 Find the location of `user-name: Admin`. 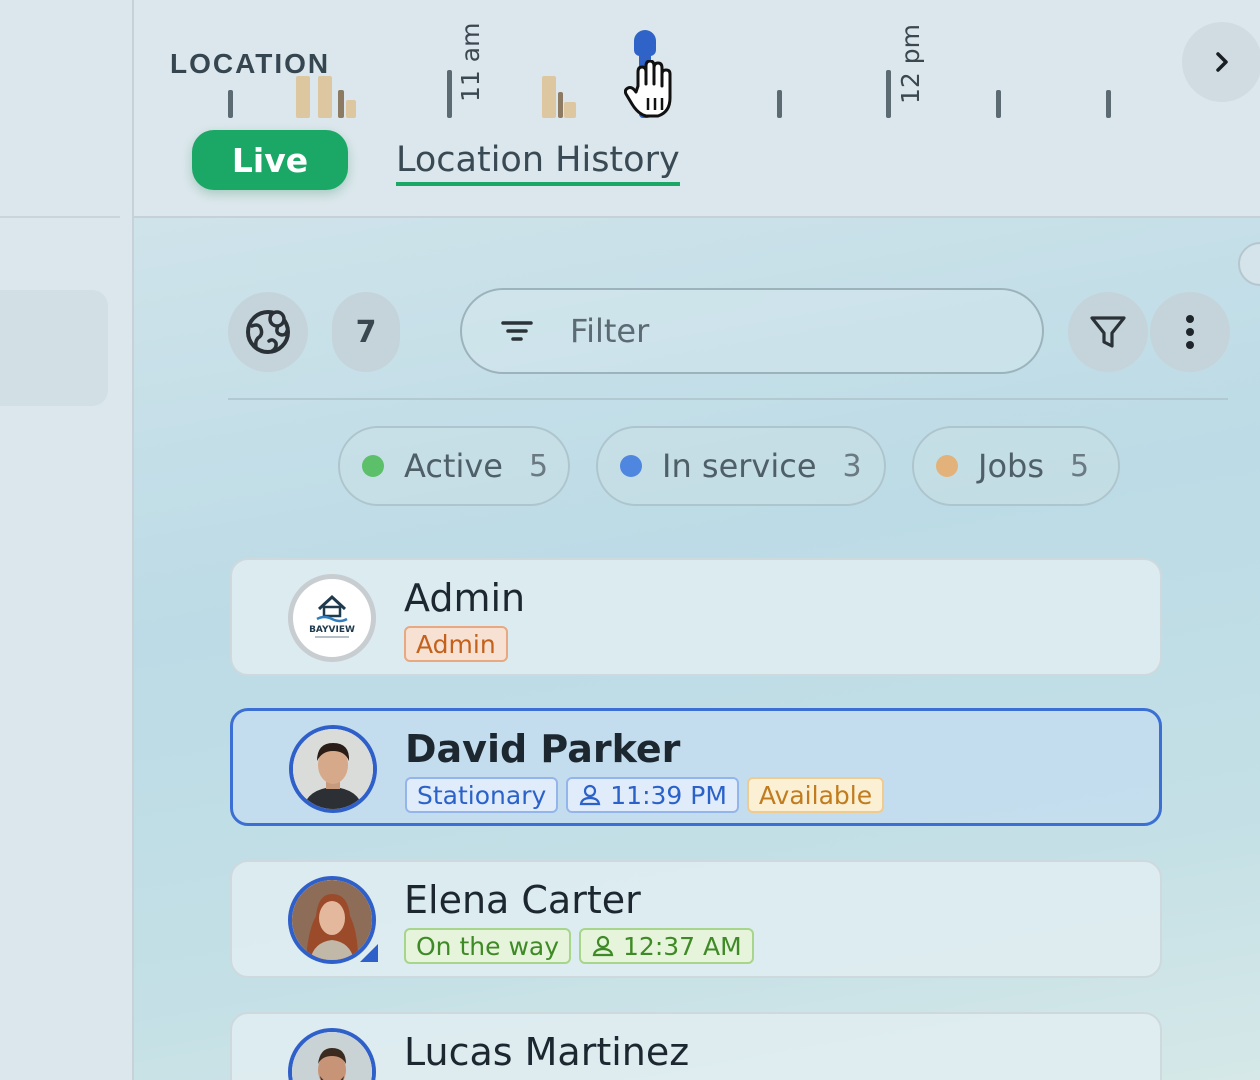

user-name: Admin is located at coordinates (465, 598).